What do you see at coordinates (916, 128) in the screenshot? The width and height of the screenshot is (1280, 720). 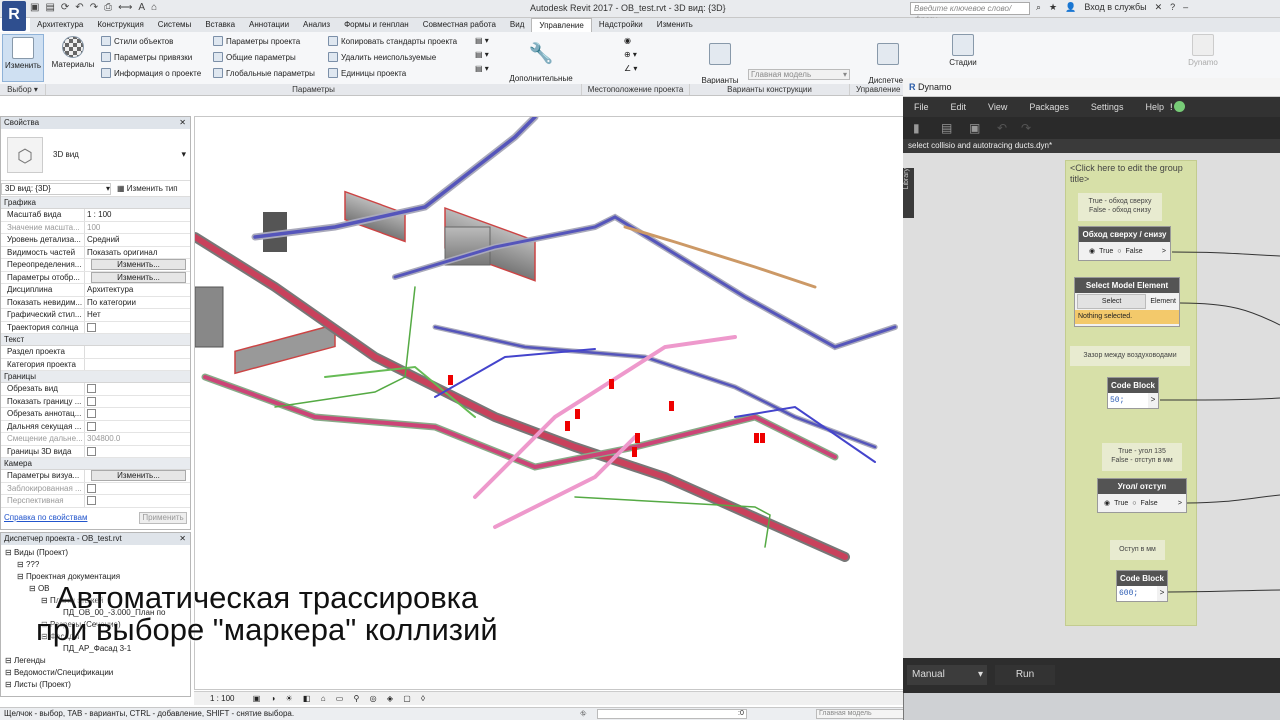 I see `new-file-icon: ▮` at bounding box center [916, 128].